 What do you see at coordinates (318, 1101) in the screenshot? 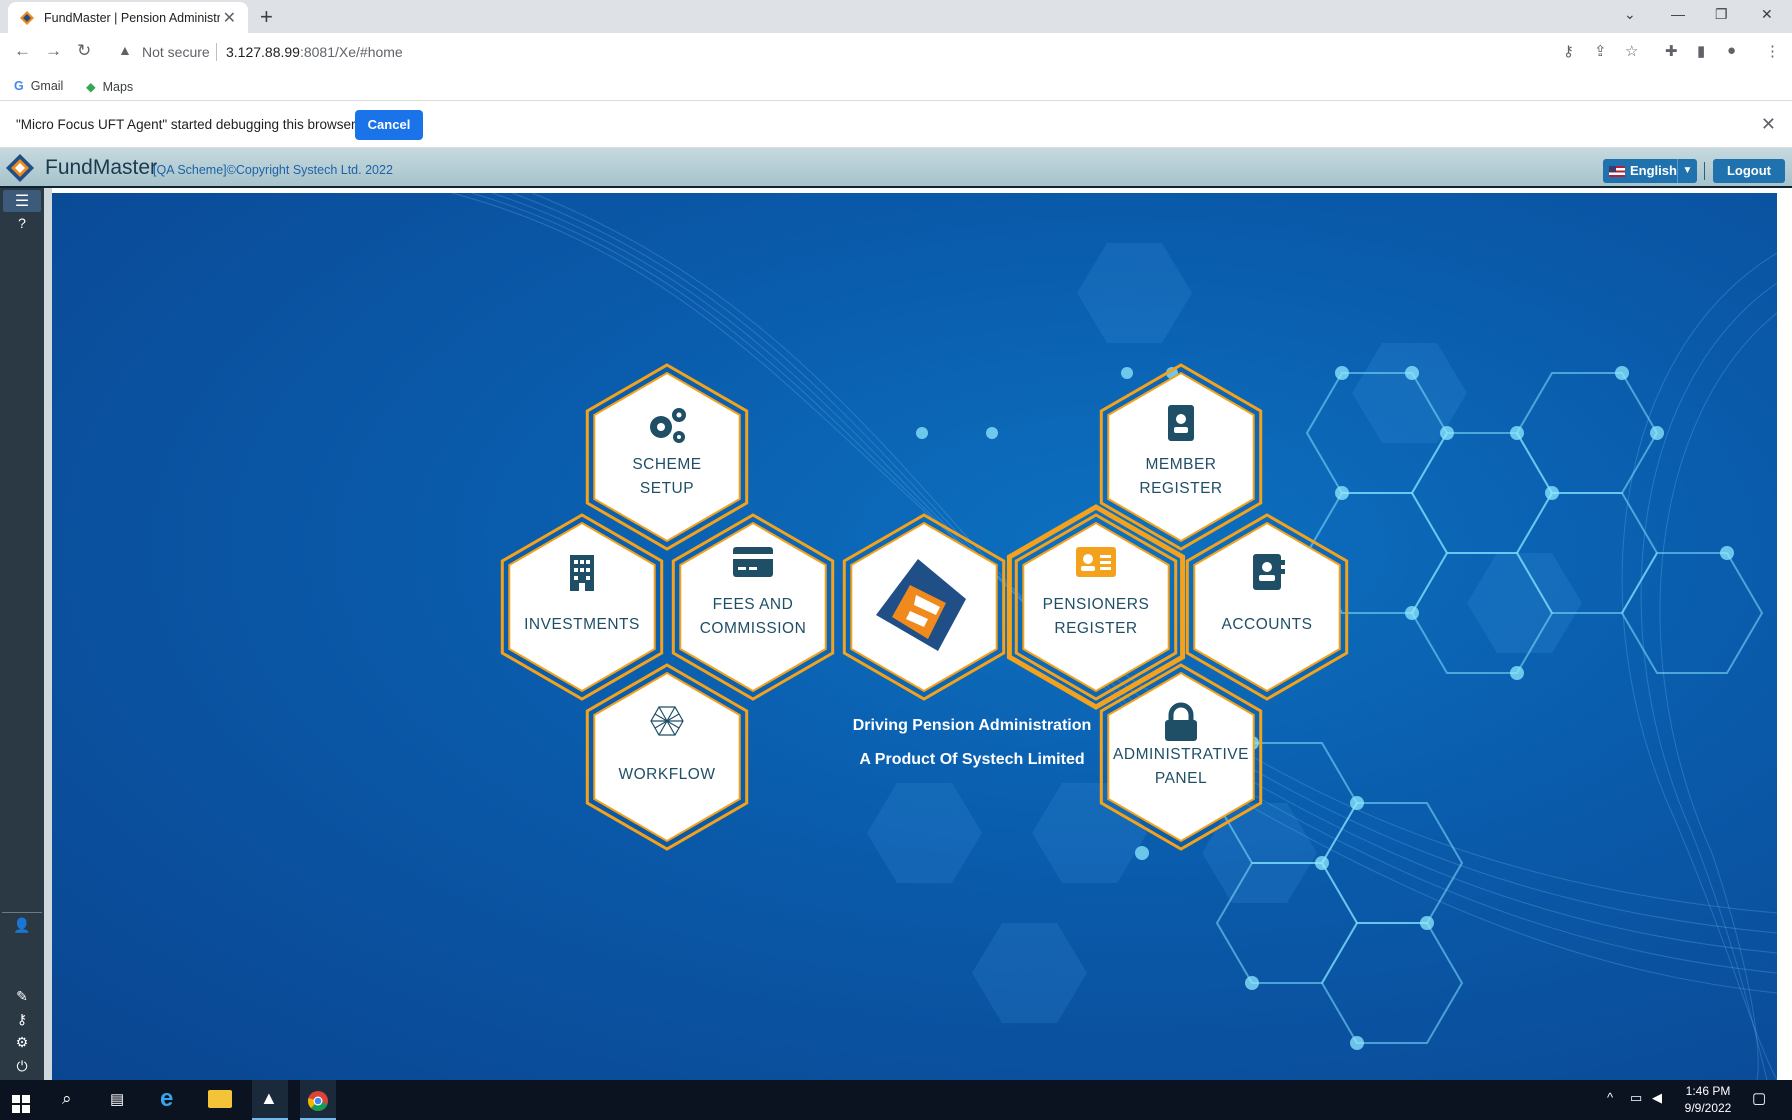
I see `chrome-icon` at bounding box center [318, 1101].